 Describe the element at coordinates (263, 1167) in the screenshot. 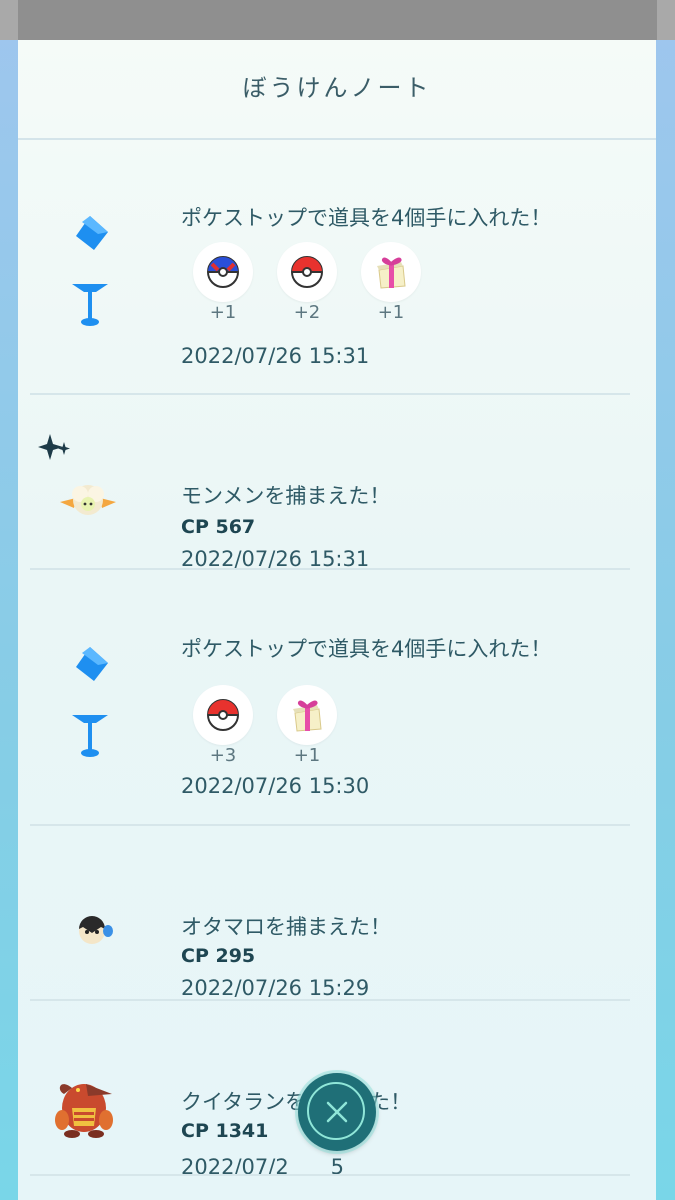

I see `entry-timestamp: 2022/07/2 5` at that location.